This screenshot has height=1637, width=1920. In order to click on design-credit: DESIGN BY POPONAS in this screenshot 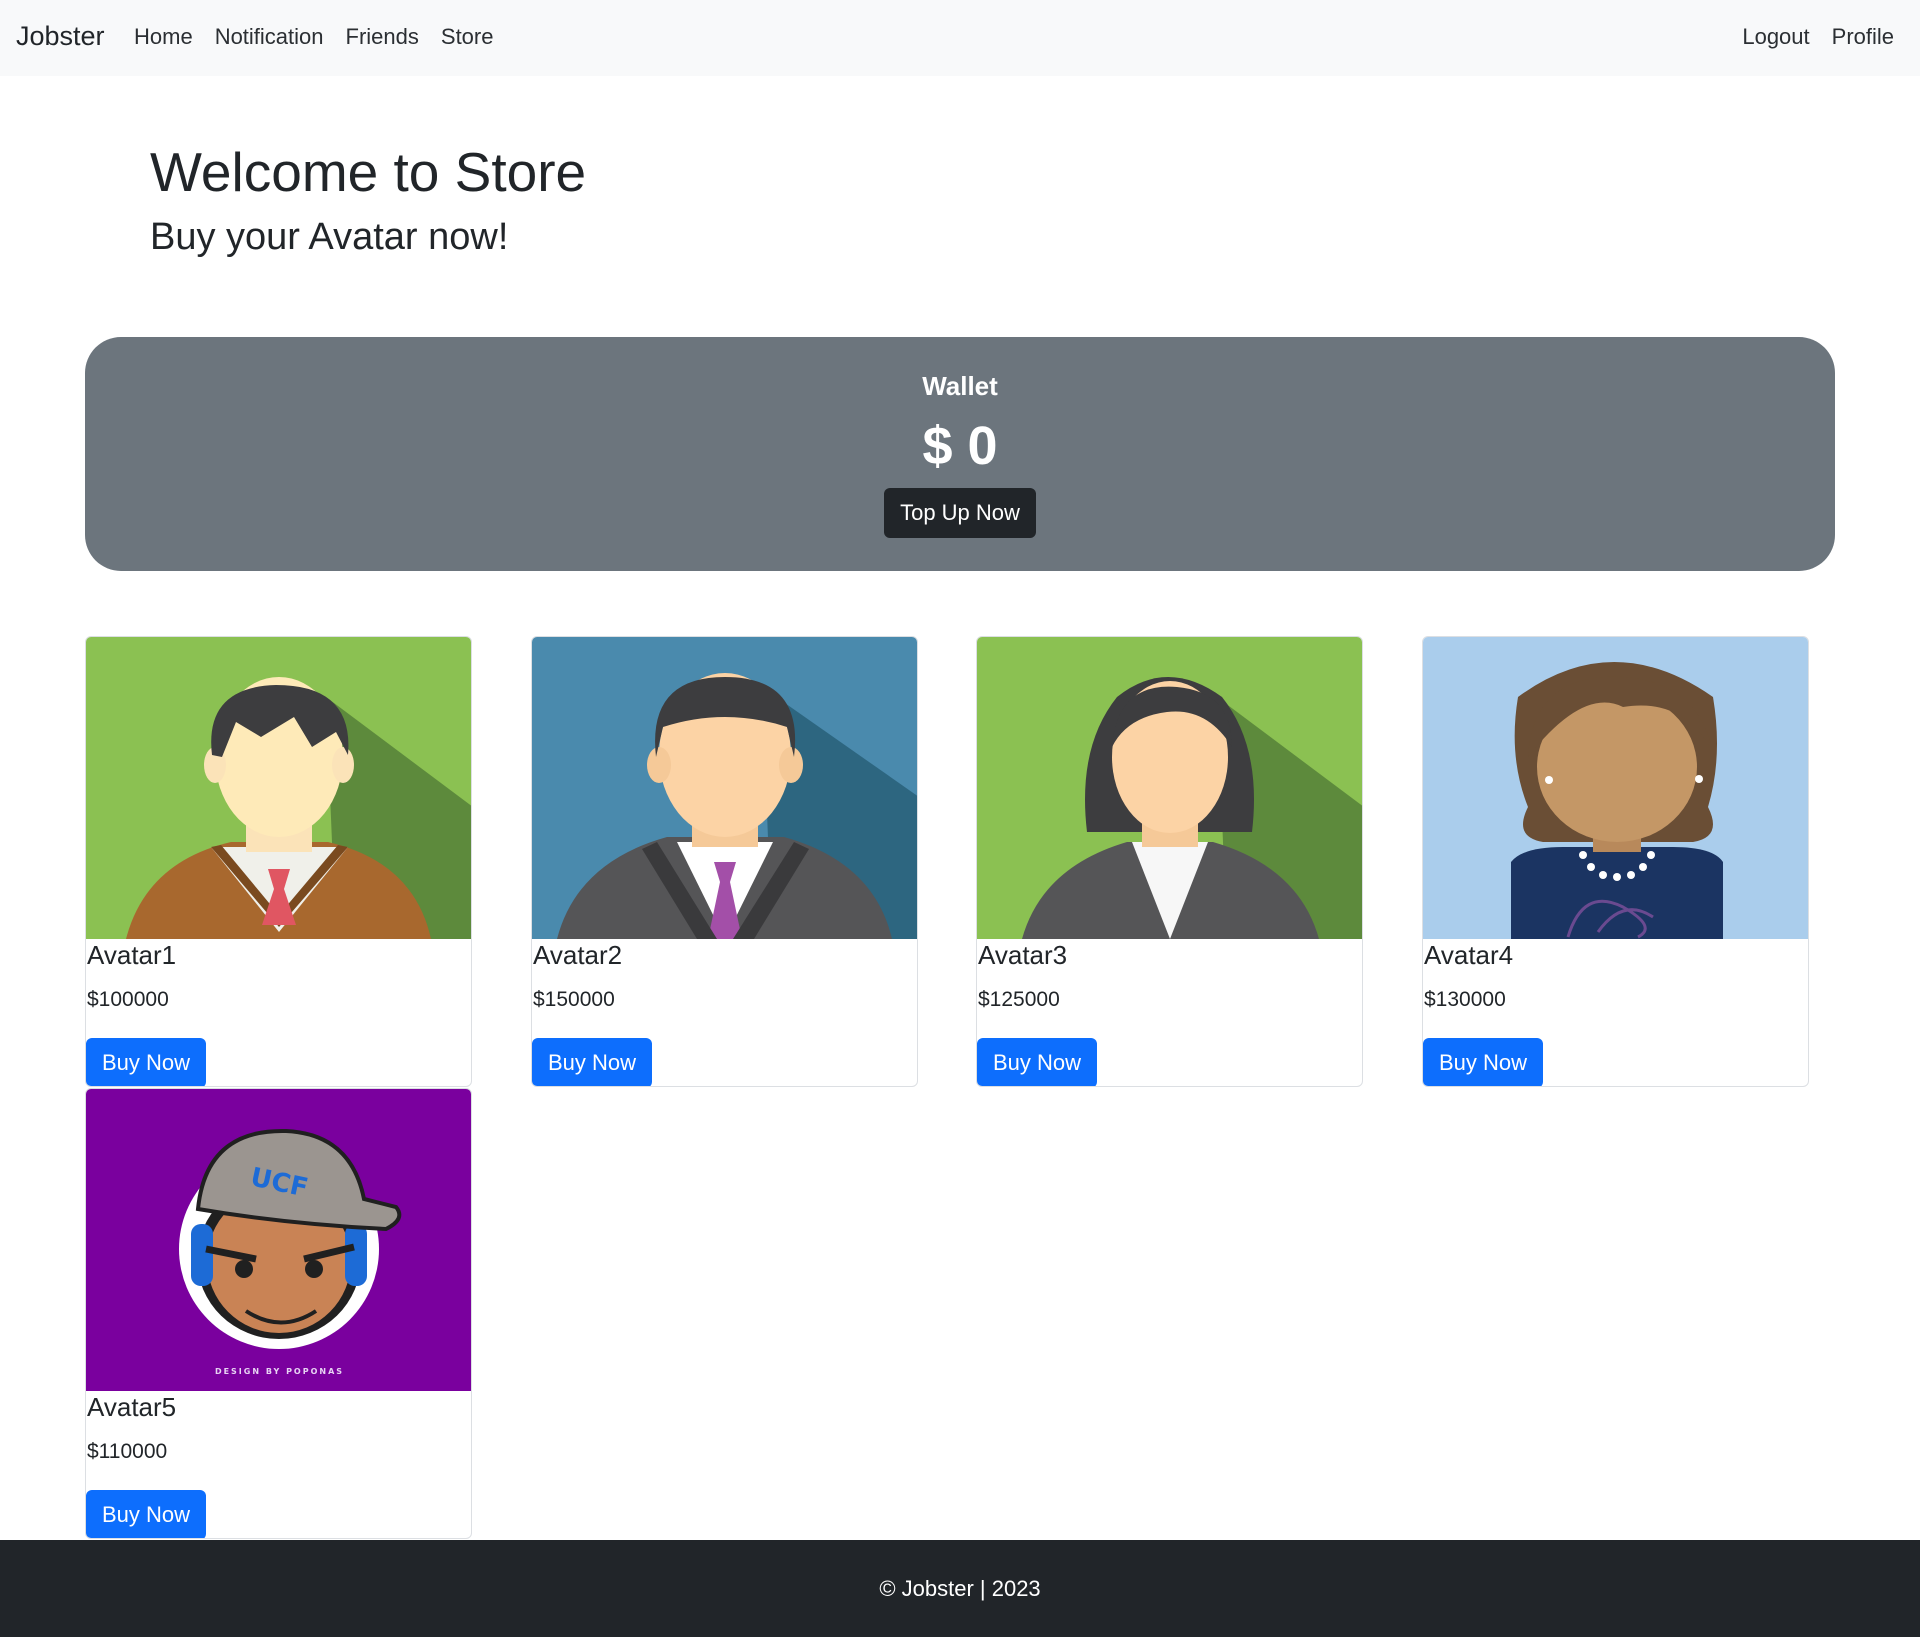, I will do `click(279, 1371)`.